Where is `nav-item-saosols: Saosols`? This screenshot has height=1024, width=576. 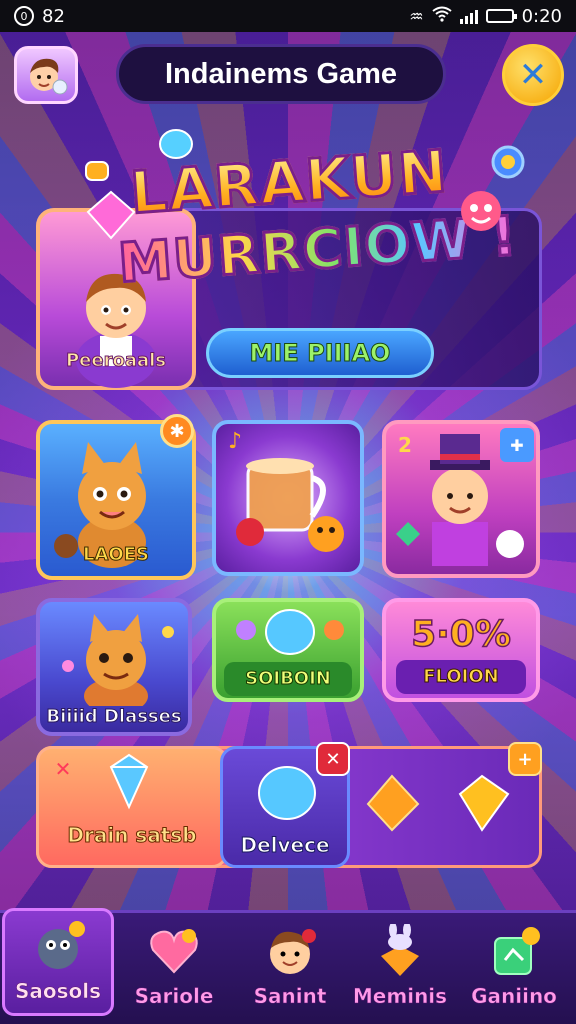 nav-item-saosols: Saosols is located at coordinates (58, 962).